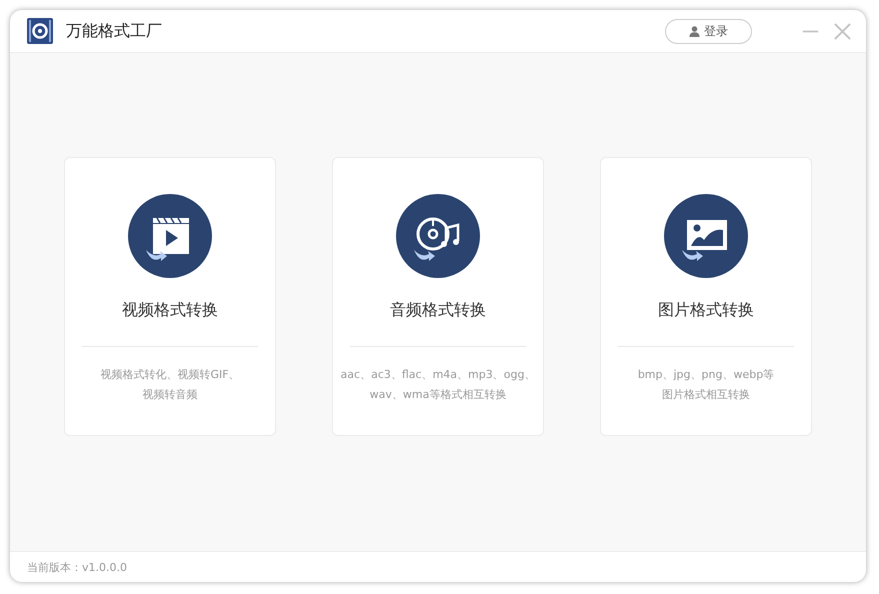  Describe the element at coordinates (170, 296) in the screenshot. I see `feature-card: 视频格式转换 视频格式转化、视频转GIF、 视频转音频` at that location.